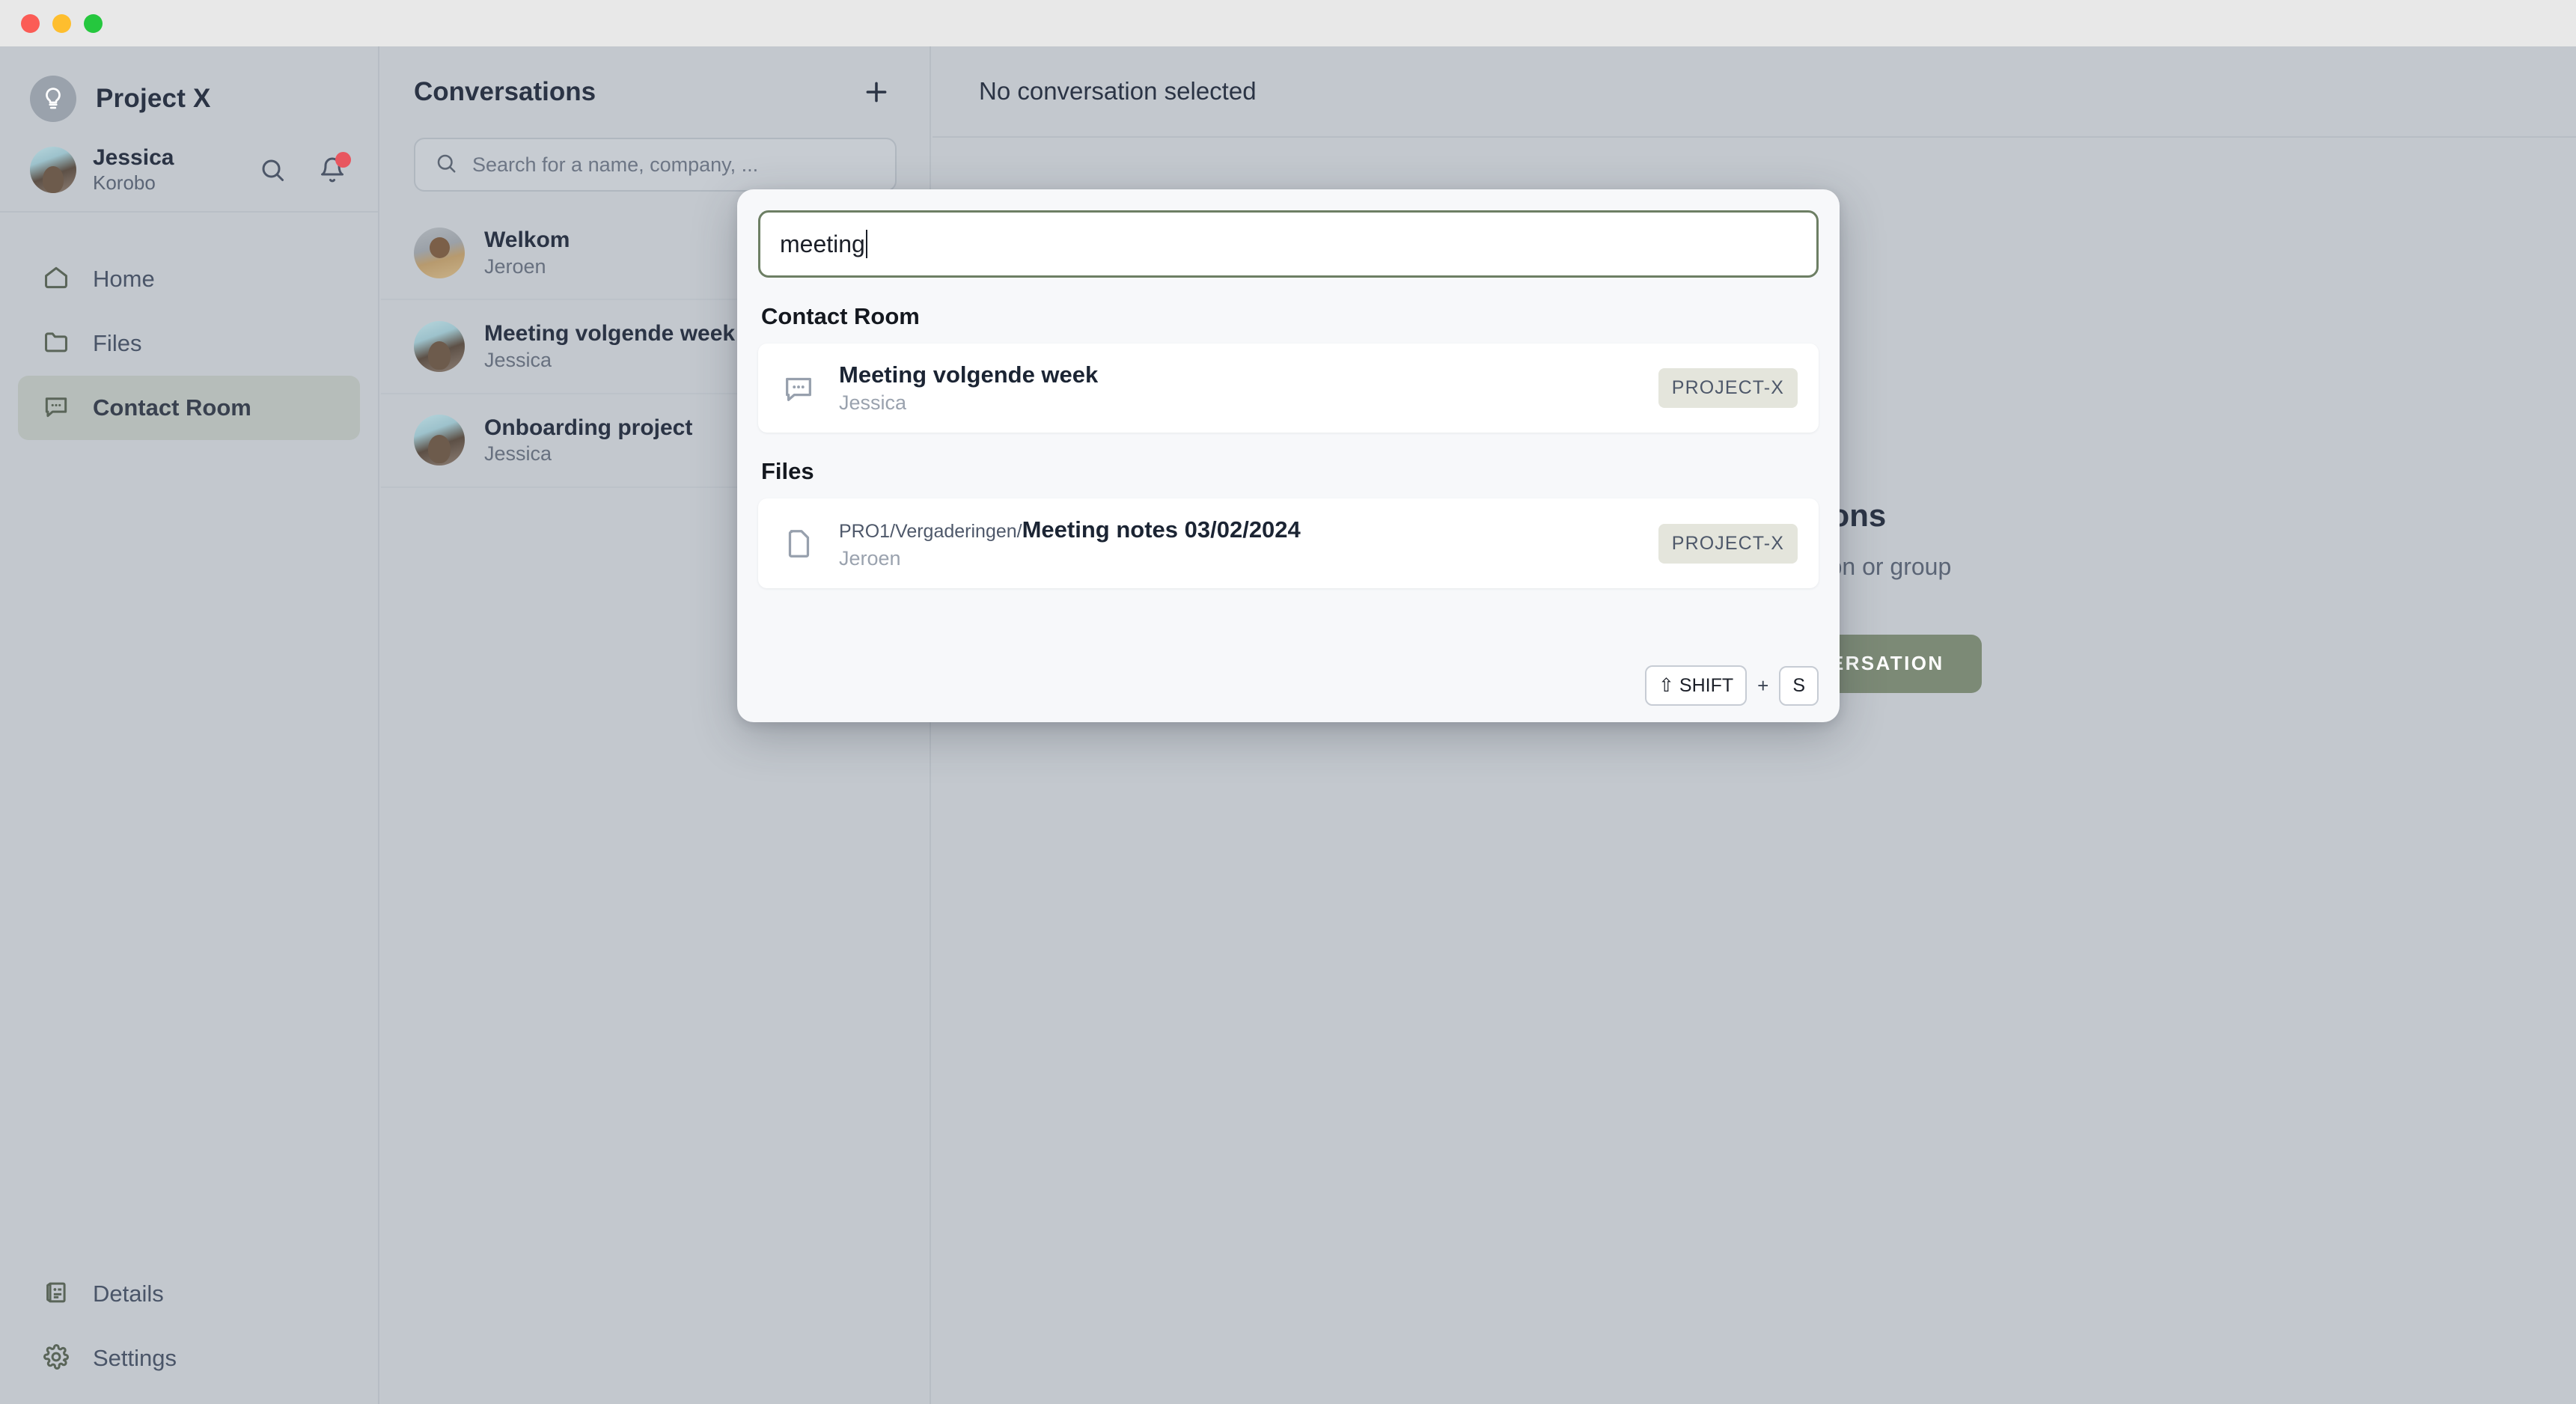  Describe the element at coordinates (870, 558) in the screenshot. I see `search-result-subtitle: Jeroen` at that location.